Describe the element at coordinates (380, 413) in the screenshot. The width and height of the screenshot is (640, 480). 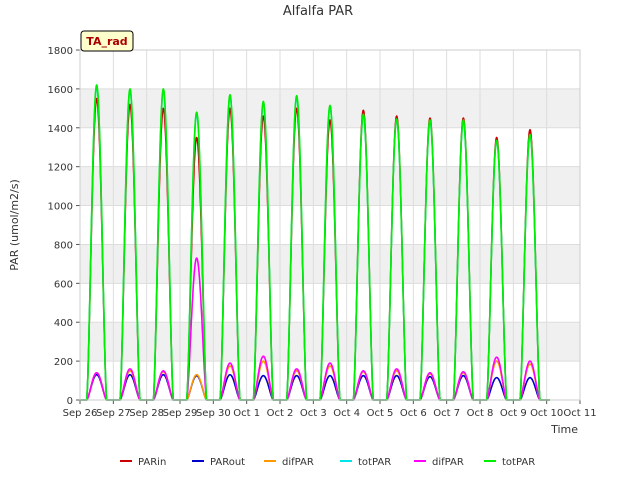
I see `x-tick-label: Oct 5` at that location.